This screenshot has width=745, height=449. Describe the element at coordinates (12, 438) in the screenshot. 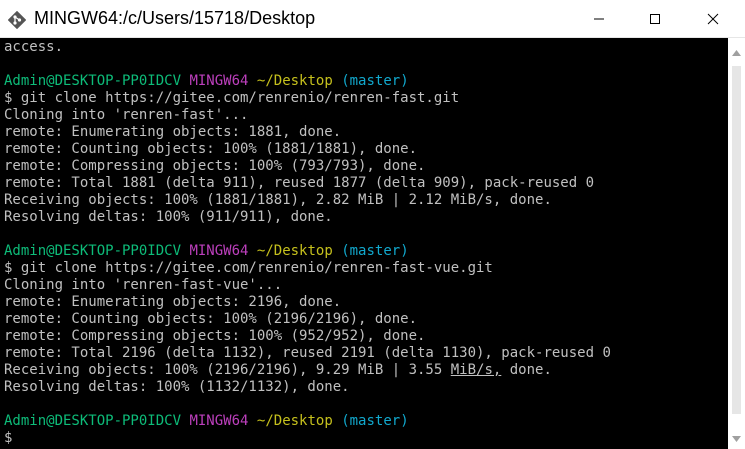

I see `command-line: $` at that location.